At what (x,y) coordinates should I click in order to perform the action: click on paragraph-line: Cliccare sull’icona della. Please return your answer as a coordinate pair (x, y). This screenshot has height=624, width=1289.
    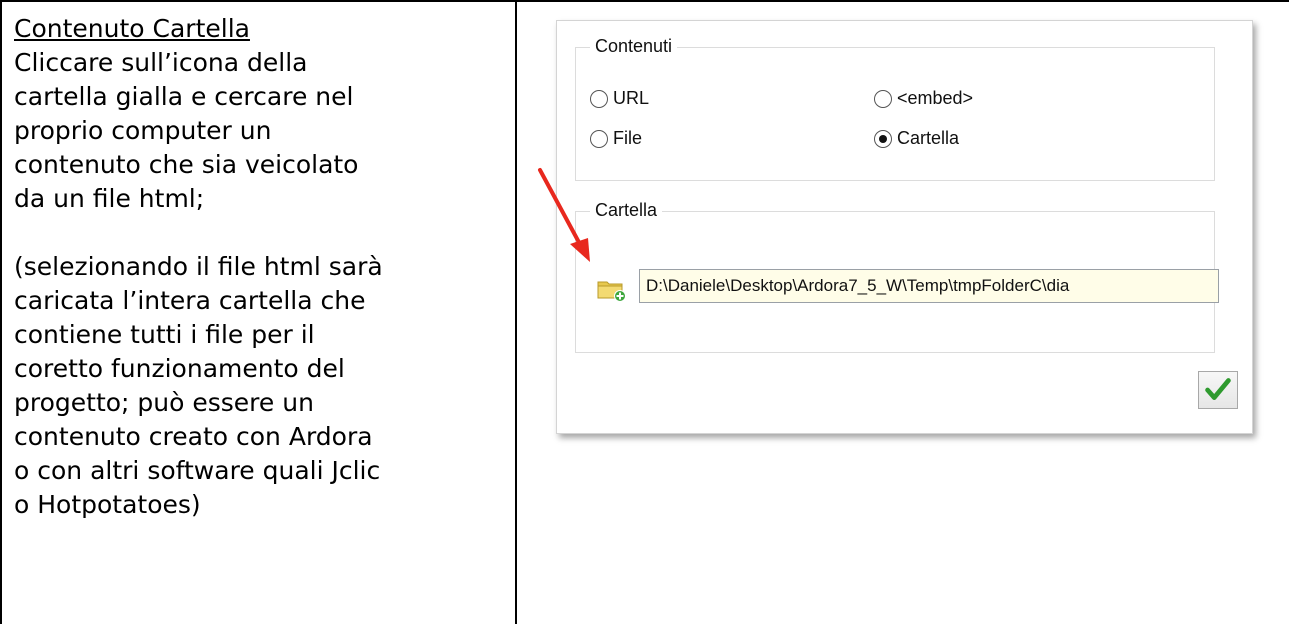
    Looking at the image, I should click on (161, 62).